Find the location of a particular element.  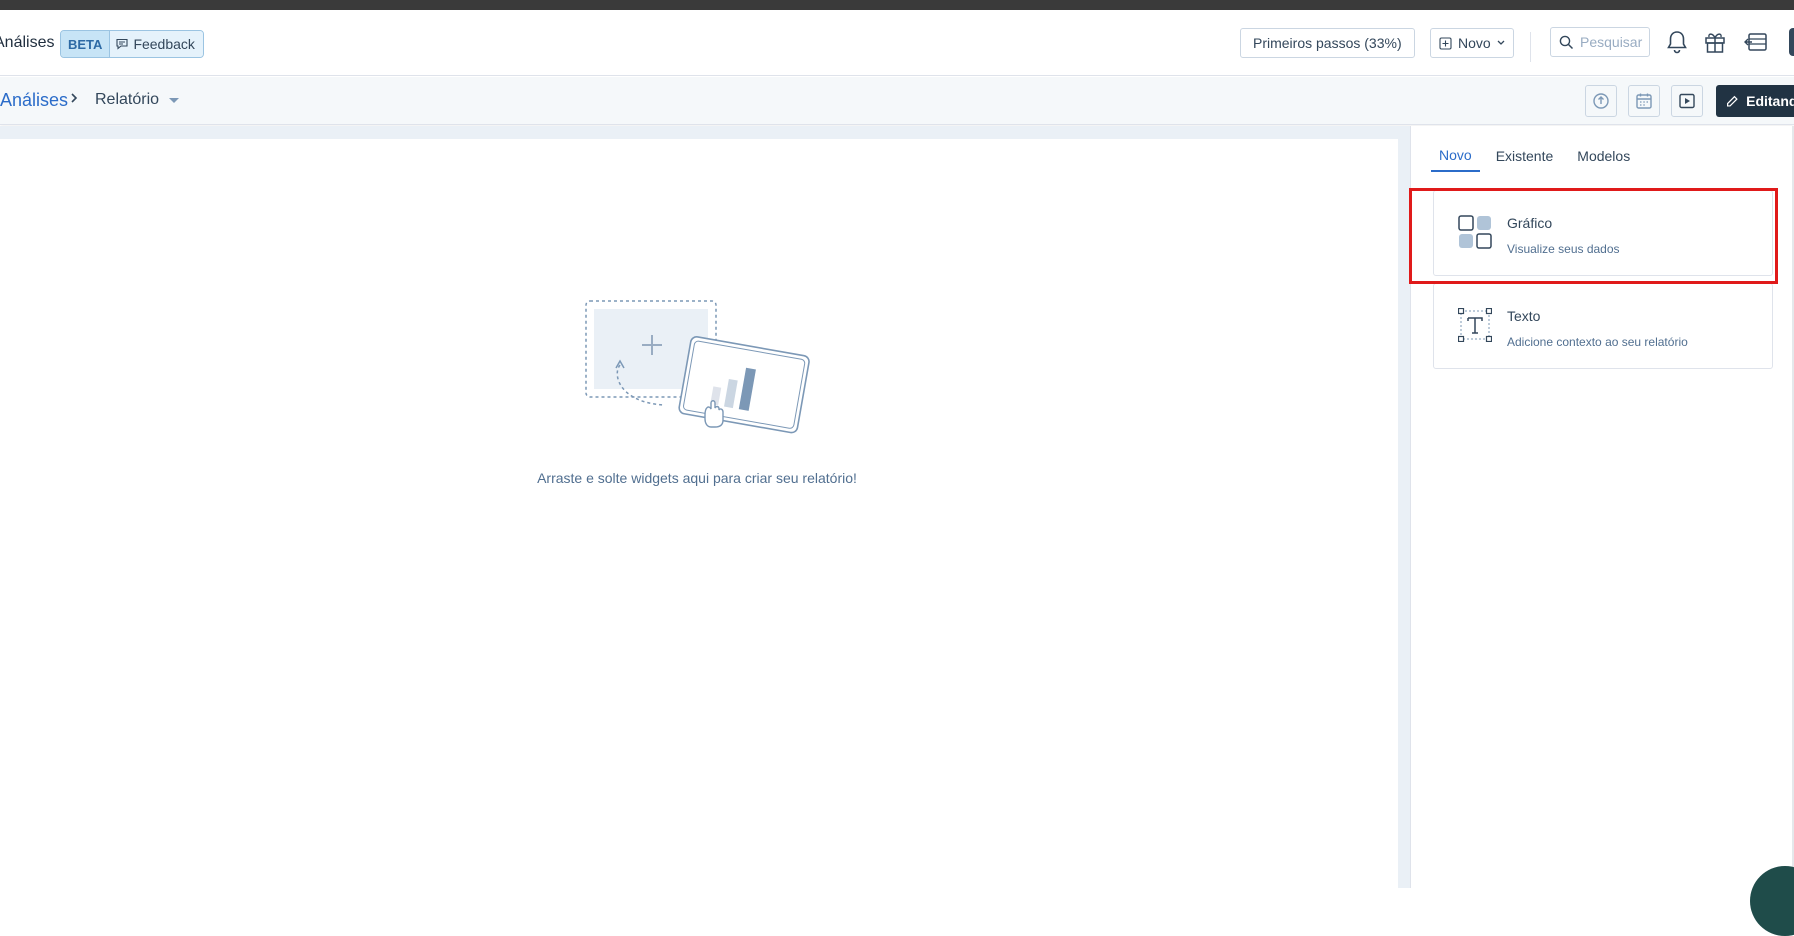

play-icon is located at coordinates (1687, 101).